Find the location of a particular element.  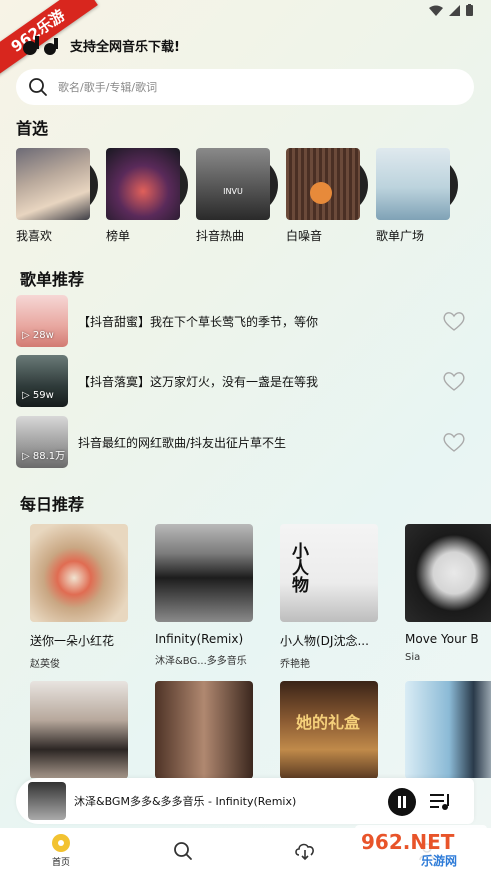

song-cover-text: 她的礼盒 is located at coordinates (328, 722).